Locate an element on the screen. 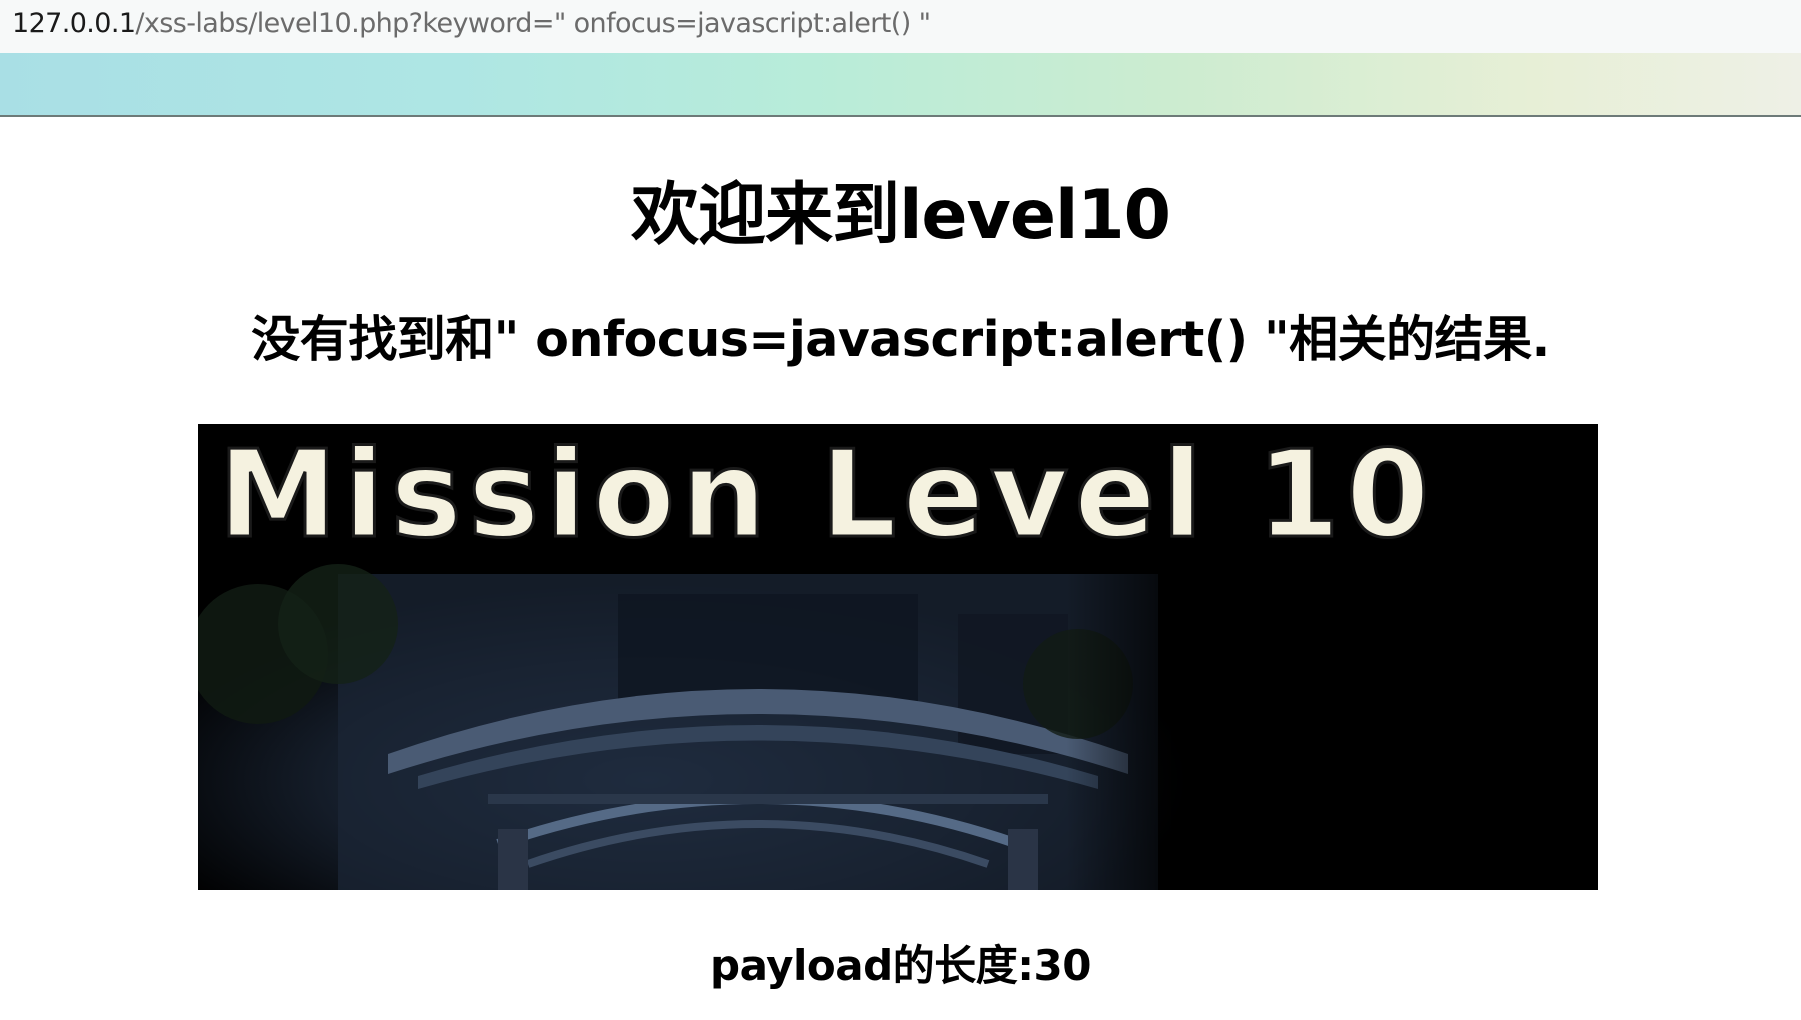 This screenshot has width=1801, height=1020. page-title: 欢迎来到level10 is located at coordinates (901, 215).